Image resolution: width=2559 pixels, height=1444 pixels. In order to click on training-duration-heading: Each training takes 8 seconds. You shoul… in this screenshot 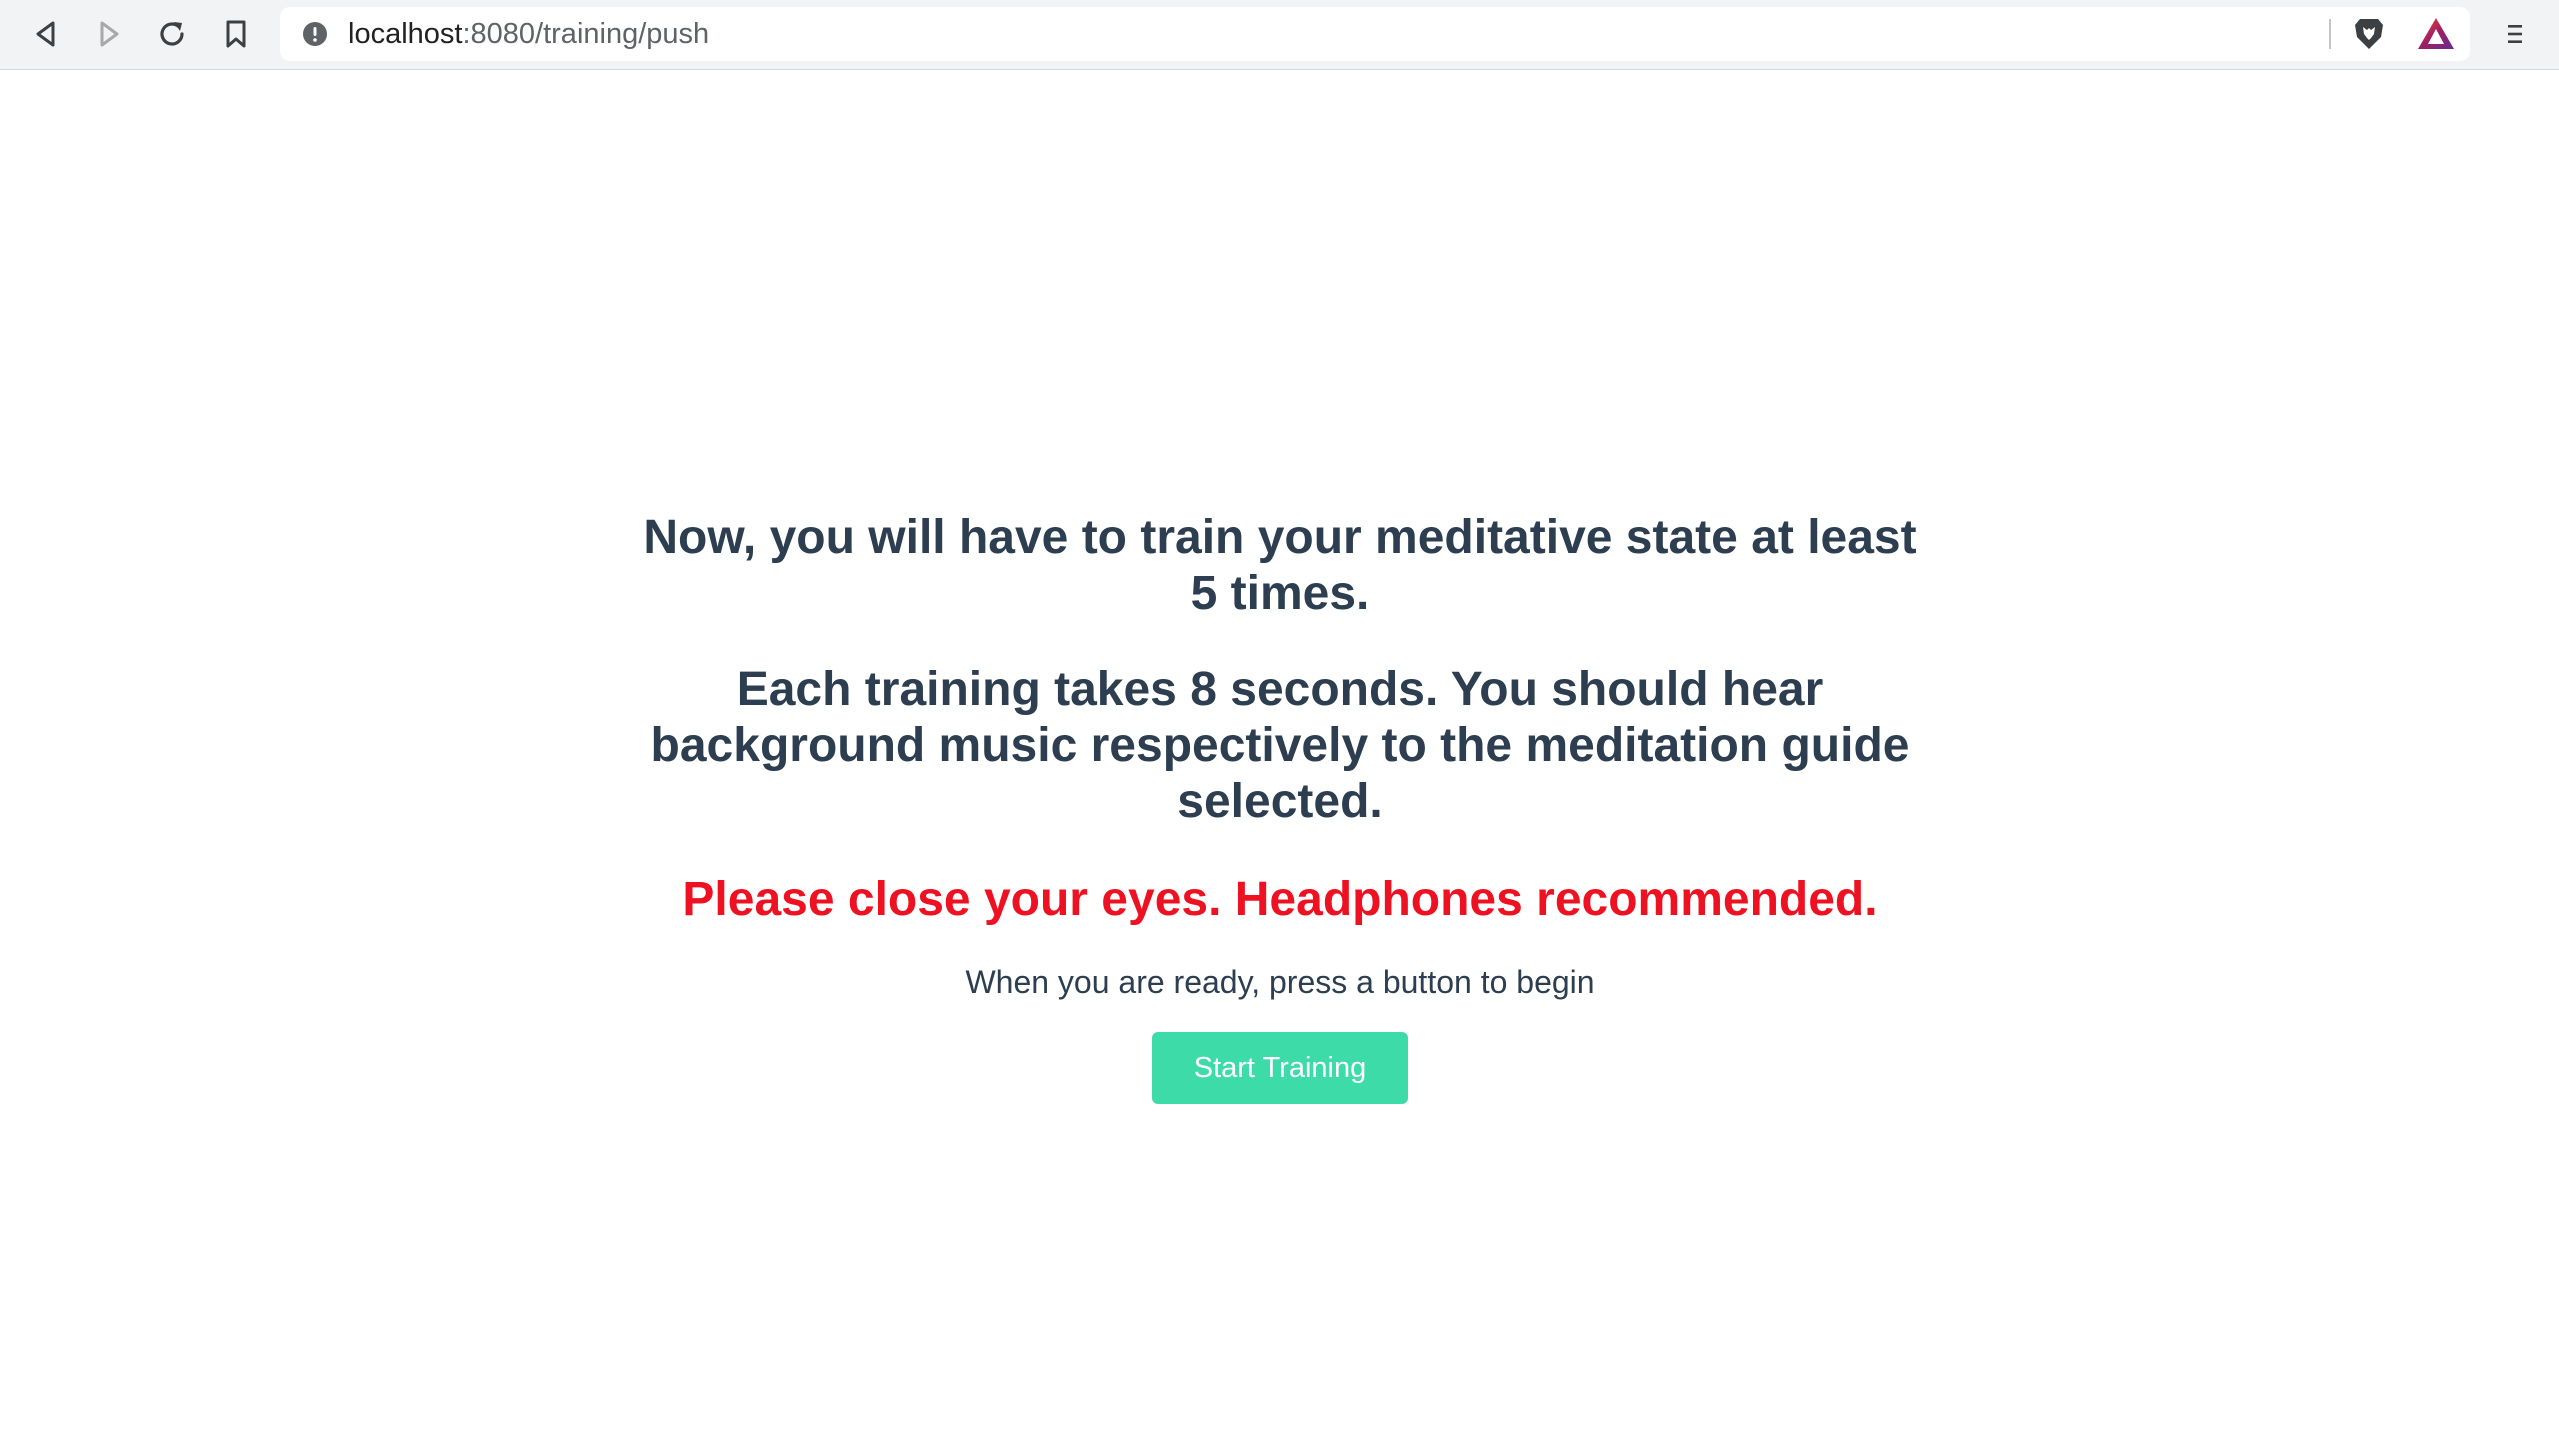, I will do `click(1280, 745)`.